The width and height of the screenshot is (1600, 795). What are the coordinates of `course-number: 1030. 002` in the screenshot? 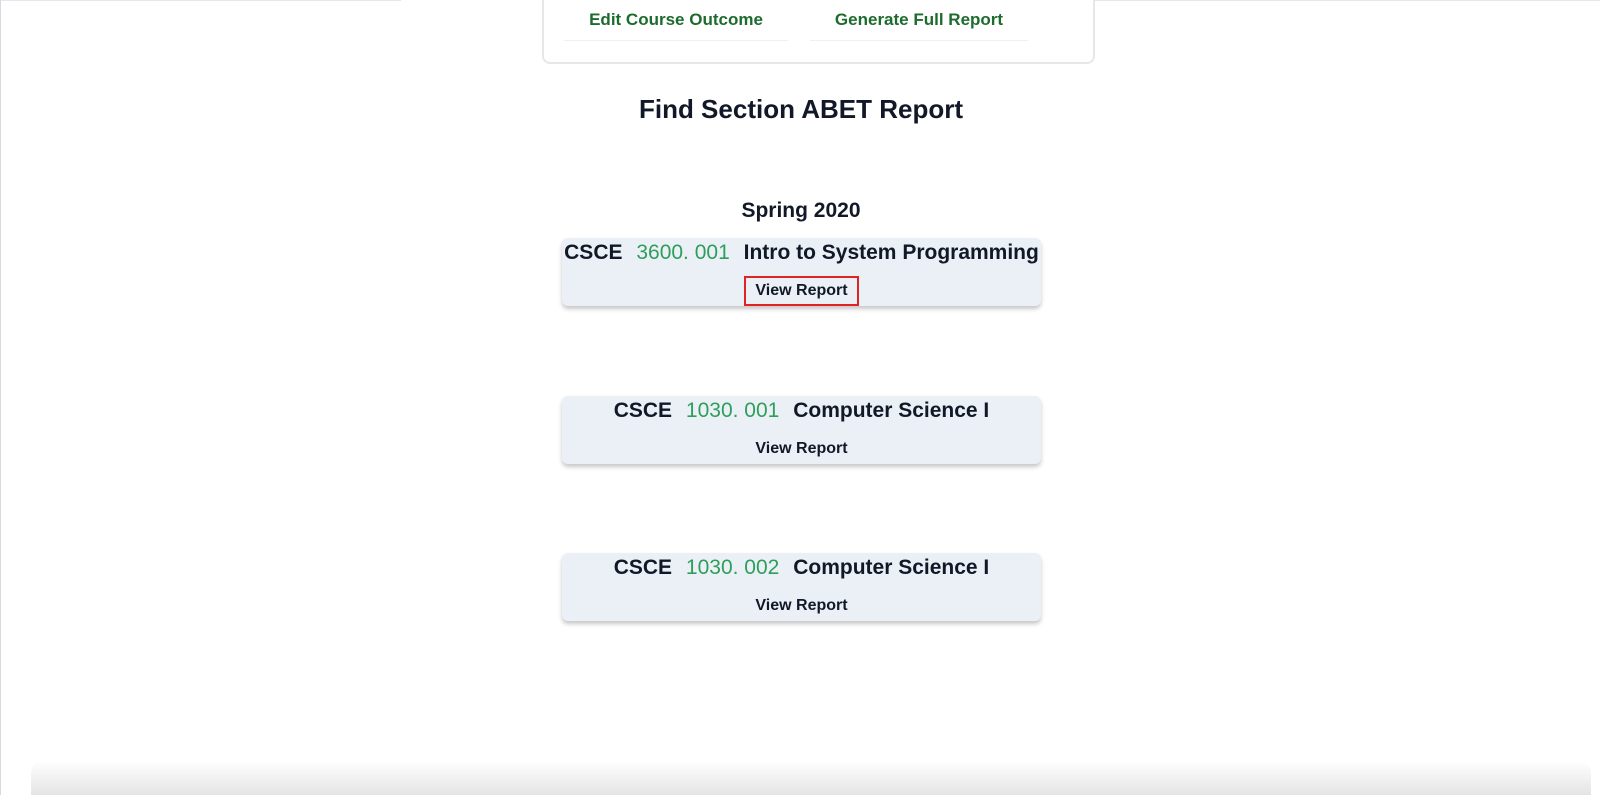 It's located at (732, 567).